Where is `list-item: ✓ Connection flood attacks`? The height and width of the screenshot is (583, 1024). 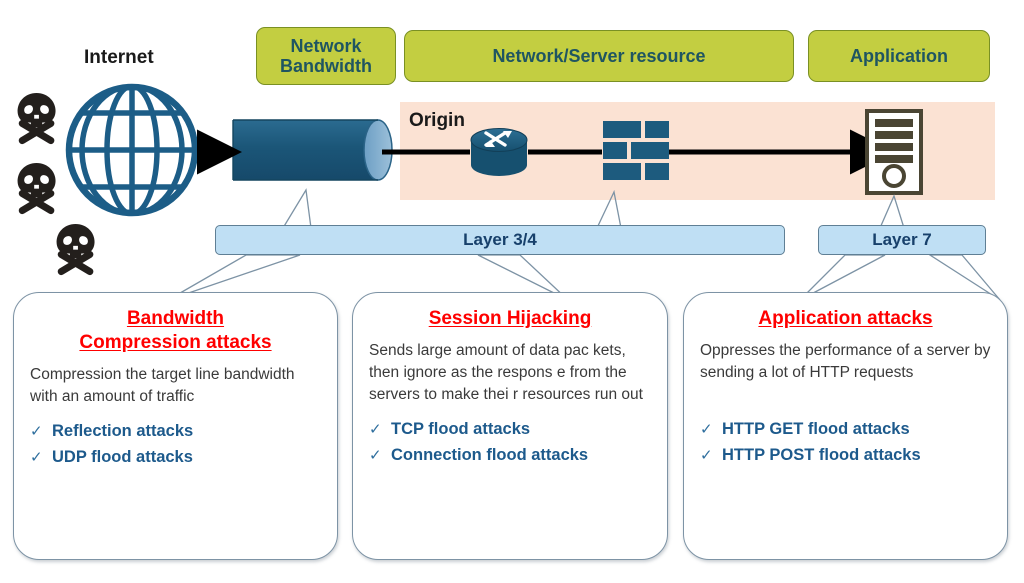 list-item: ✓ Connection flood attacks is located at coordinates (510, 455).